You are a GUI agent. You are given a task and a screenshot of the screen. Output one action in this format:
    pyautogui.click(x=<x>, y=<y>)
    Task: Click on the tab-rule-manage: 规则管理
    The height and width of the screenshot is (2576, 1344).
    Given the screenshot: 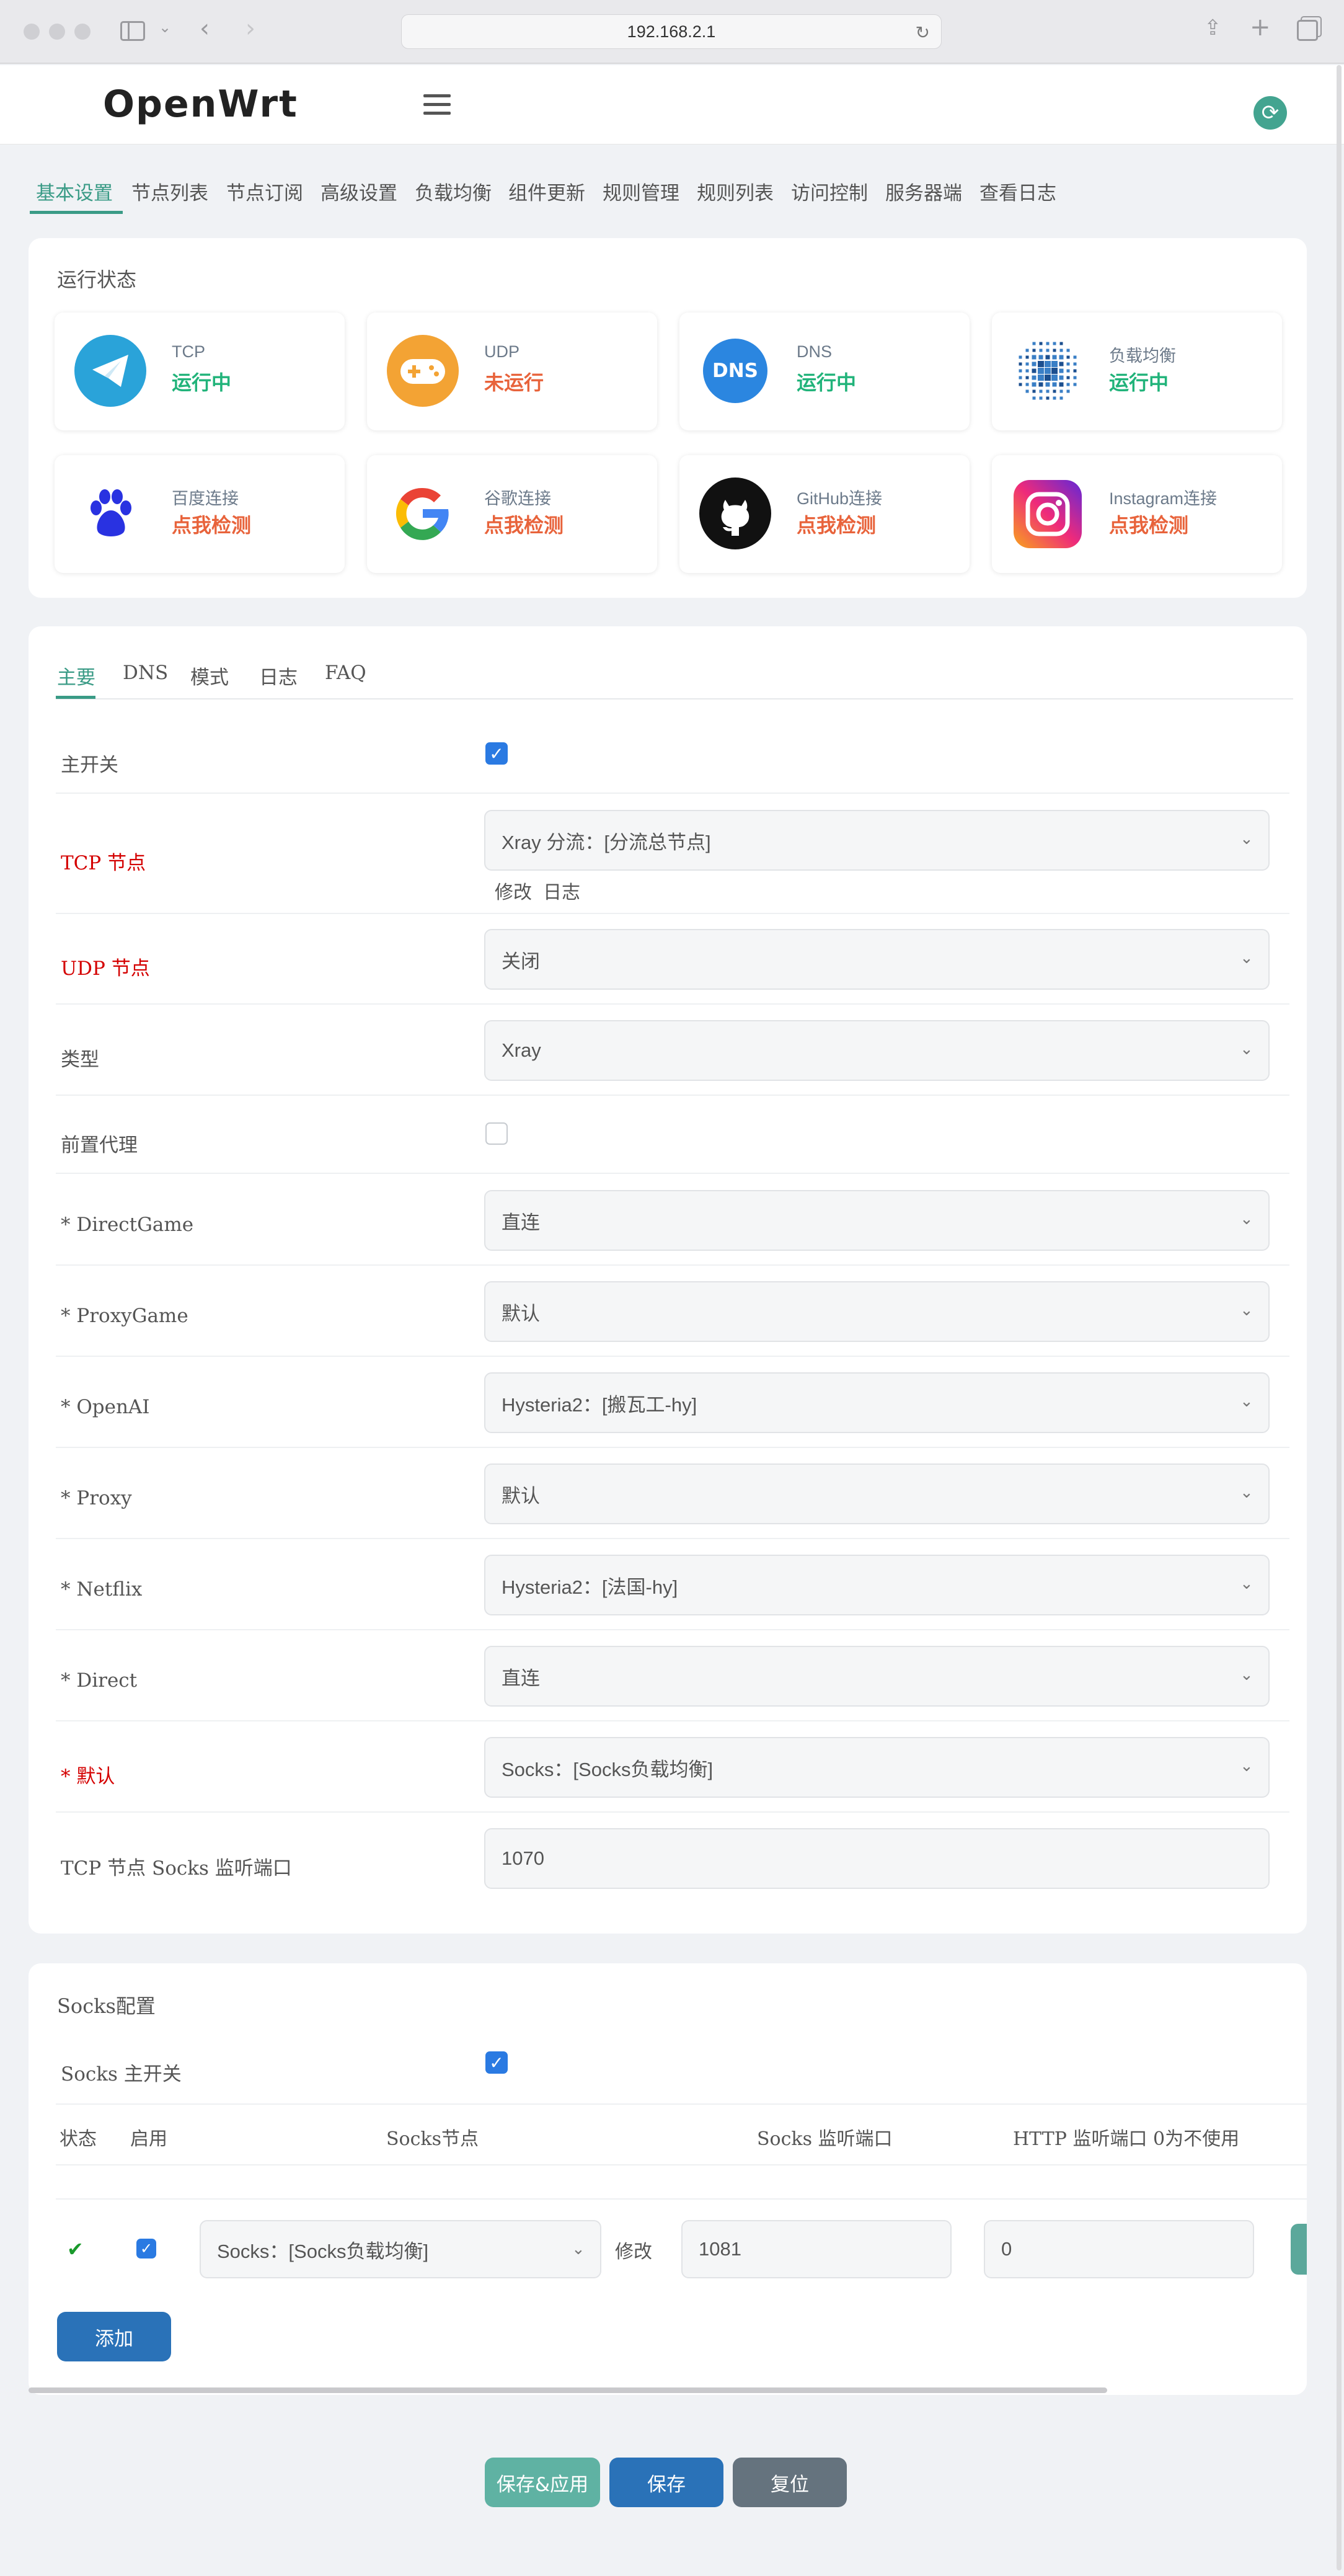 What is the action you would take?
    pyautogui.click(x=641, y=191)
    